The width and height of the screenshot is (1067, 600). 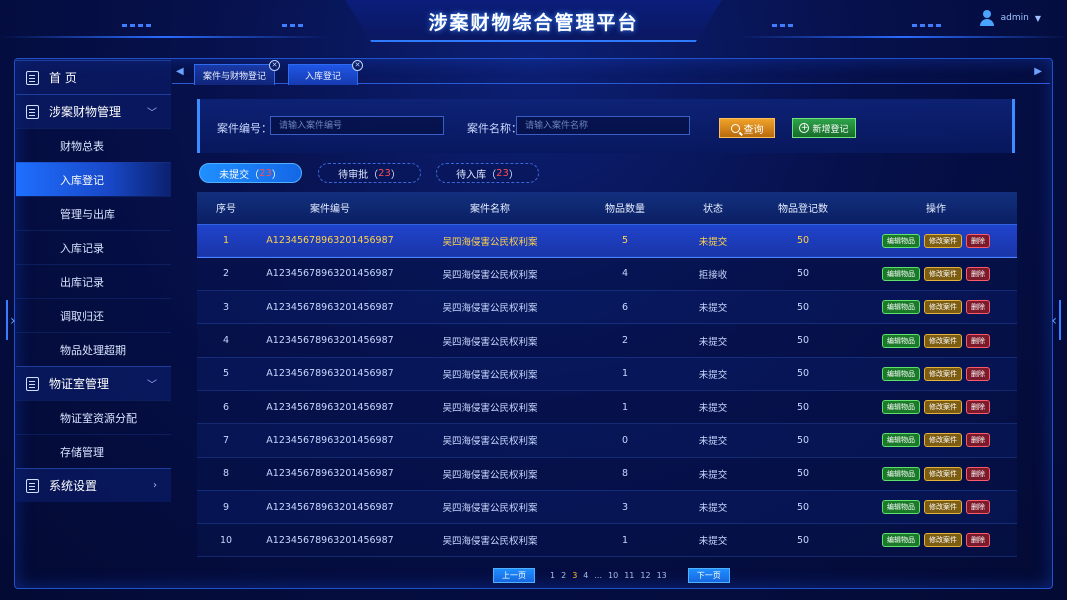 I want to click on row-index: 4, so click(x=226, y=340).